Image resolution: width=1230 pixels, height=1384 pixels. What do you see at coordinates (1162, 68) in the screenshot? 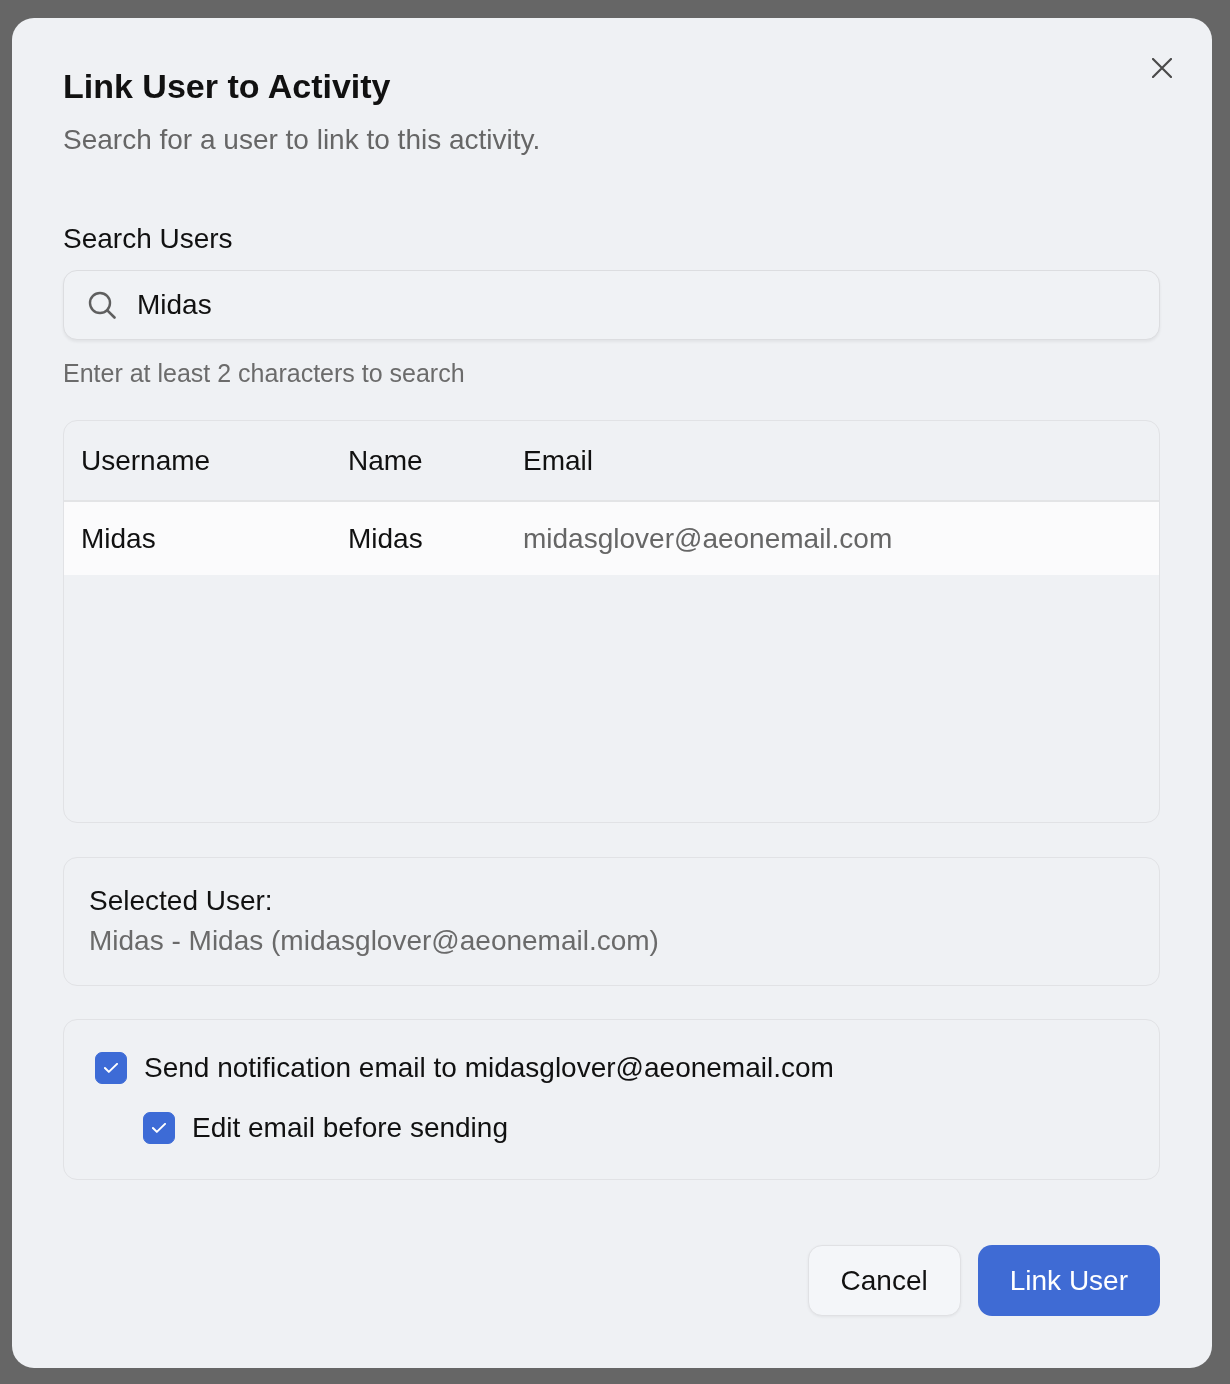
I see `close-icon` at bounding box center [1162, 68].